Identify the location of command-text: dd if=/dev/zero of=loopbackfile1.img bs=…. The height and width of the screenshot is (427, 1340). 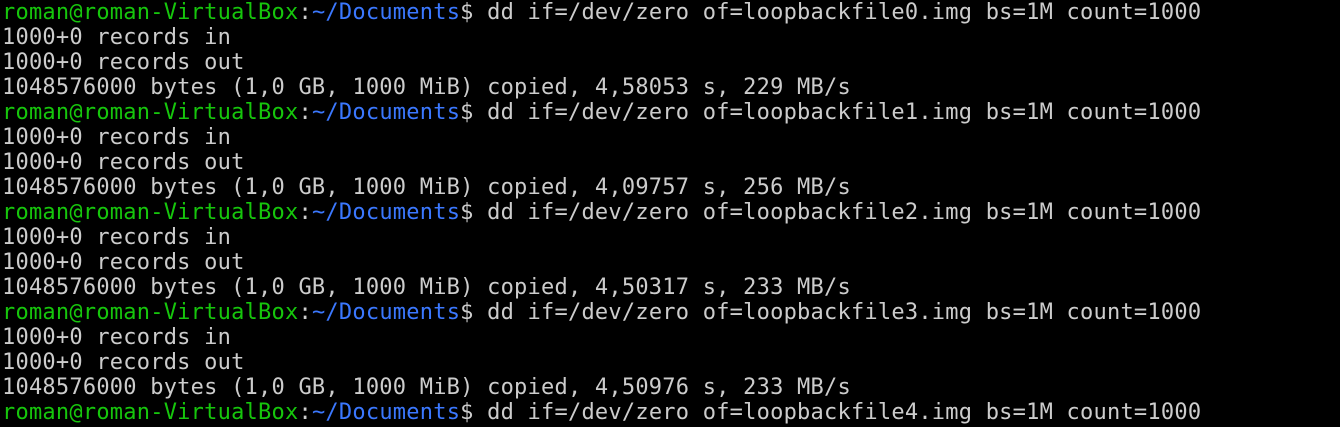
(844, 112).